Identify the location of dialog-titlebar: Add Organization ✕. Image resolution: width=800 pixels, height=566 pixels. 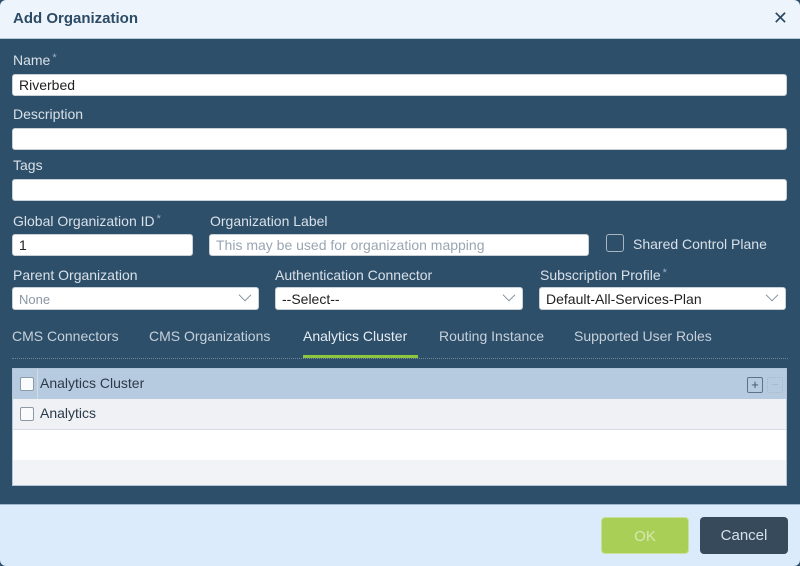
(400, 19).